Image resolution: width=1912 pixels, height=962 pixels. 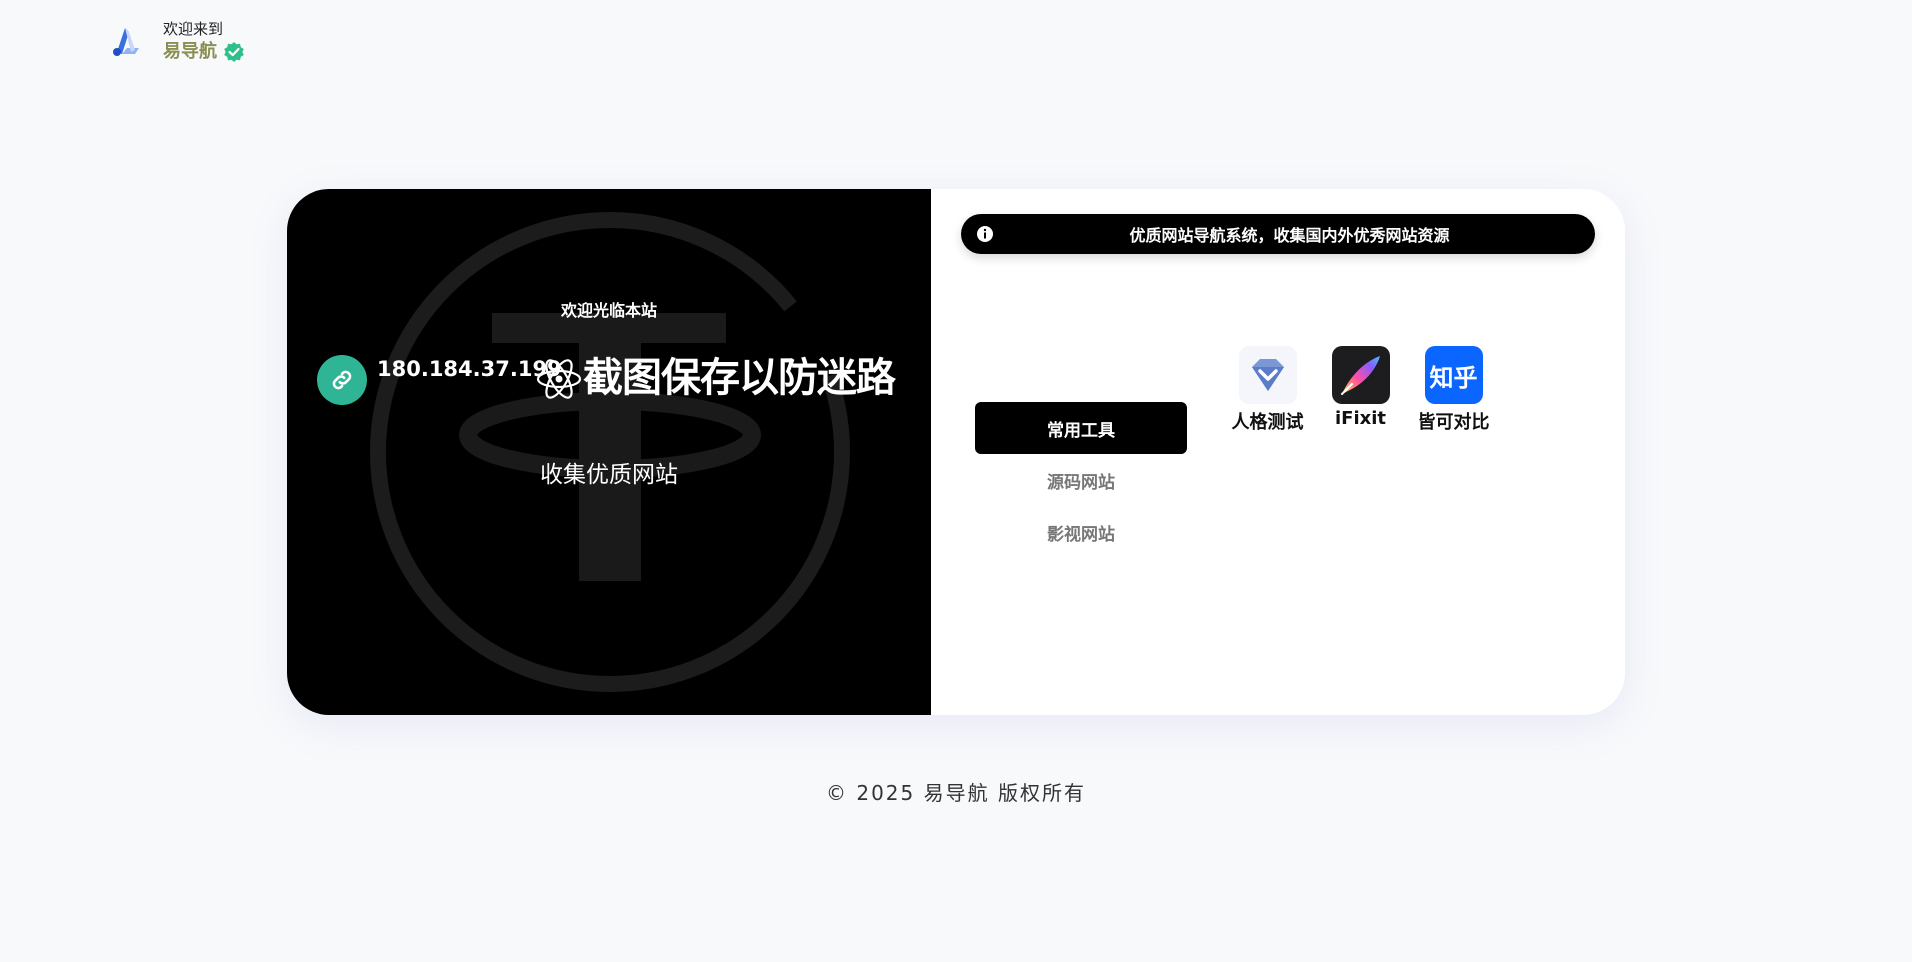 I want to click on visitor-ip: 180.184.37.199, so click(x=469, y=369).